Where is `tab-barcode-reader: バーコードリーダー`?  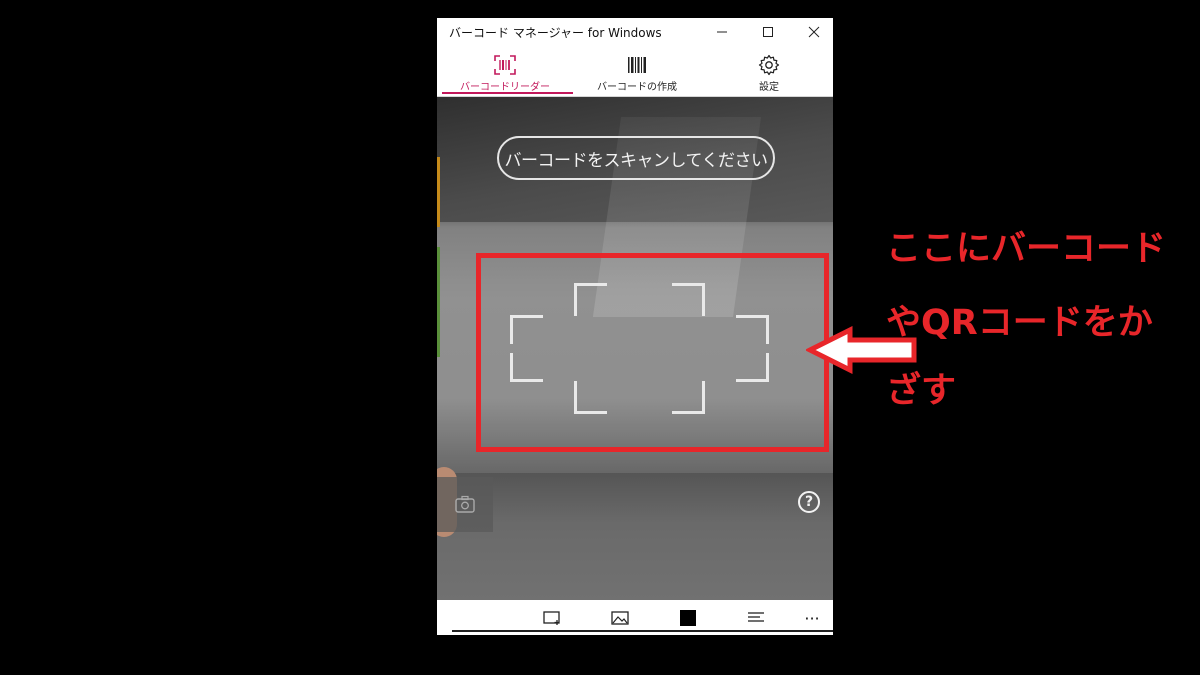 tab-barcode-reader: バーコードリーダー is located at coordinates (506, 71).